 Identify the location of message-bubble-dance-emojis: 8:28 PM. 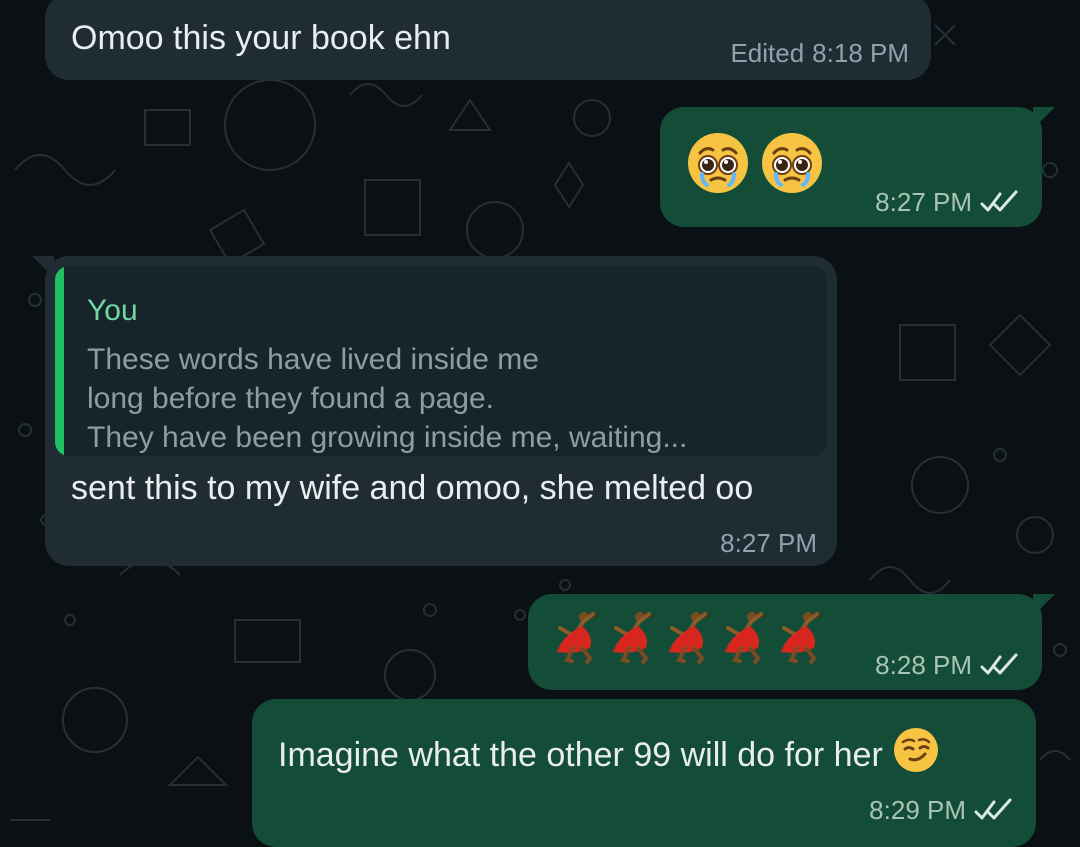
(791, 642).